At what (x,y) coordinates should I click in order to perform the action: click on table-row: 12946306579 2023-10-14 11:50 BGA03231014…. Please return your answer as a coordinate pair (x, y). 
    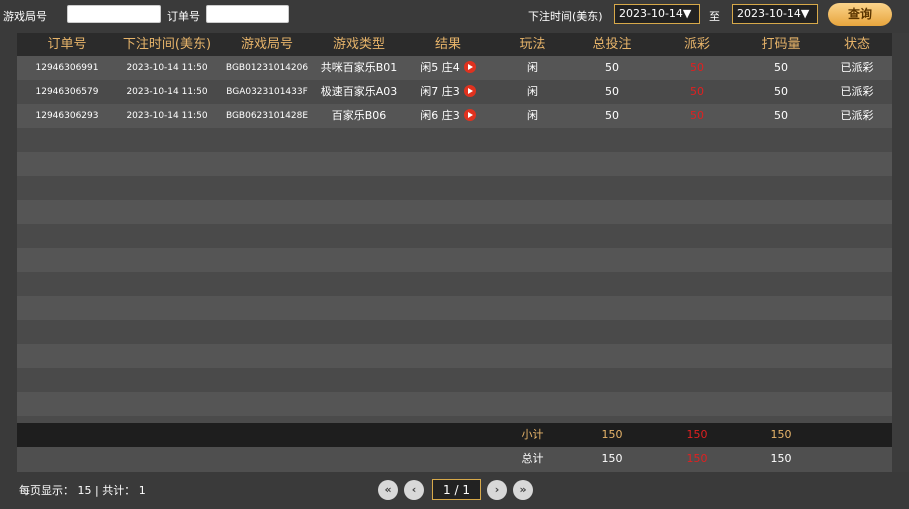
    Looking at the image, I should click on (454, 92).